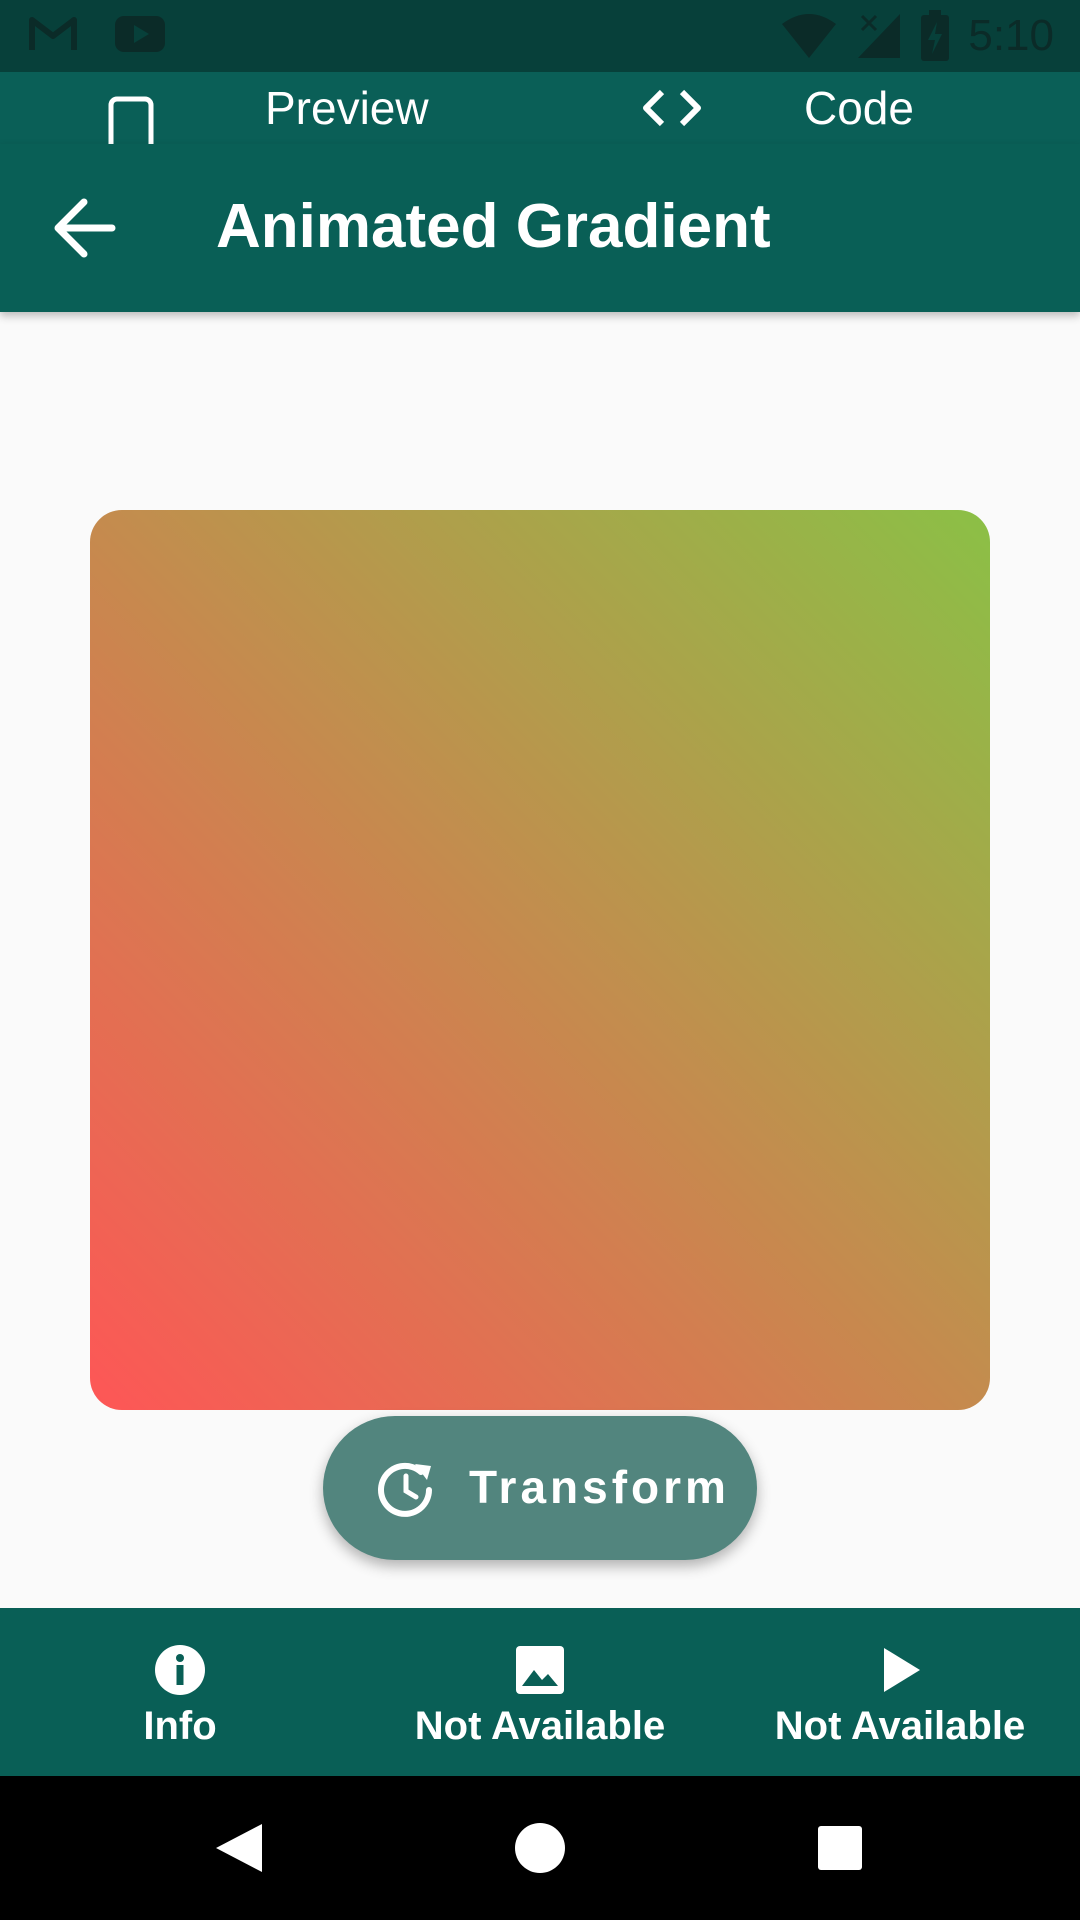  Describe the element at coordinates (405, 1489) in the screenshot. I see `refresh-clock-icon` at that location.